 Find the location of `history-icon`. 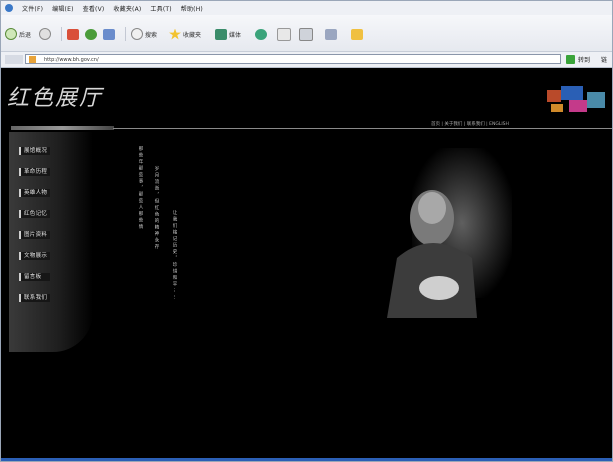

history-icon is located at coordinates (261, 34).